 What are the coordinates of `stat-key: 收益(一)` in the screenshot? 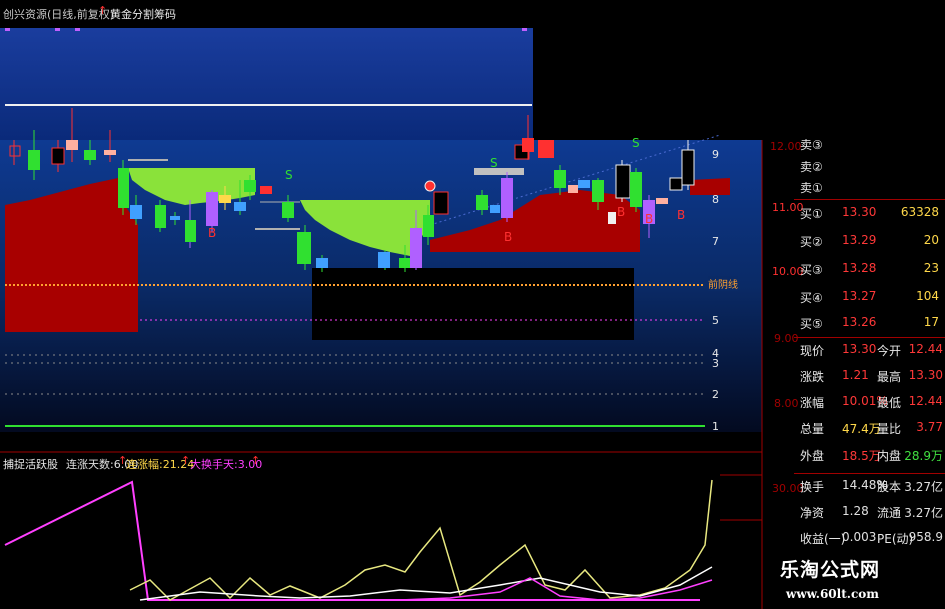 It's located at (823, 539).